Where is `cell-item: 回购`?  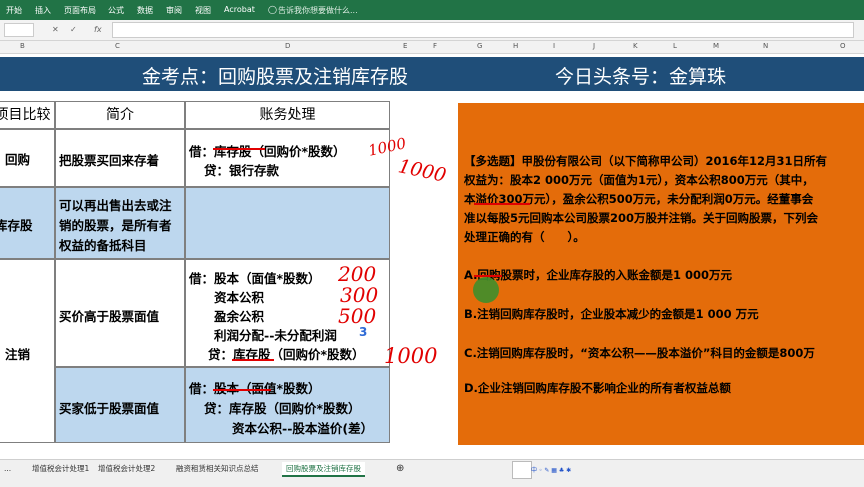
cell-item: 回购 is located at coordinates (27, 158).